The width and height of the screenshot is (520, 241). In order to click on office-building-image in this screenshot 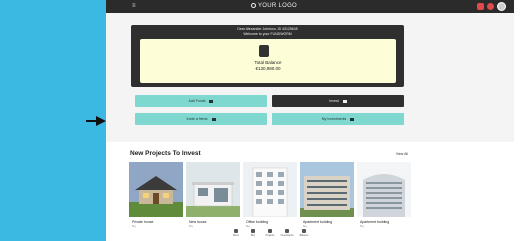, I will do `click(270, 189)`.